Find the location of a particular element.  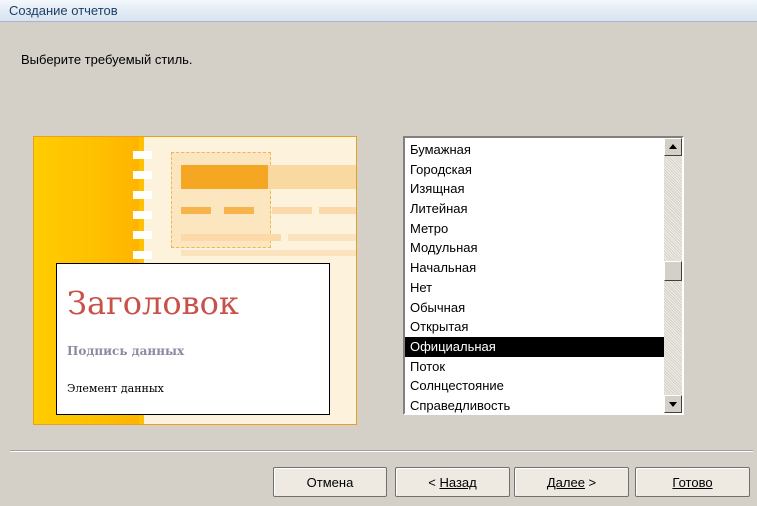

arrow-up-icon is located at coordinates (673, 146).